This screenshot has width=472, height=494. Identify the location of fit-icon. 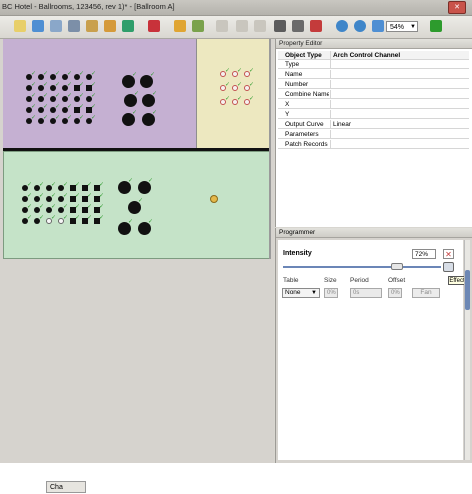
(378, 26).